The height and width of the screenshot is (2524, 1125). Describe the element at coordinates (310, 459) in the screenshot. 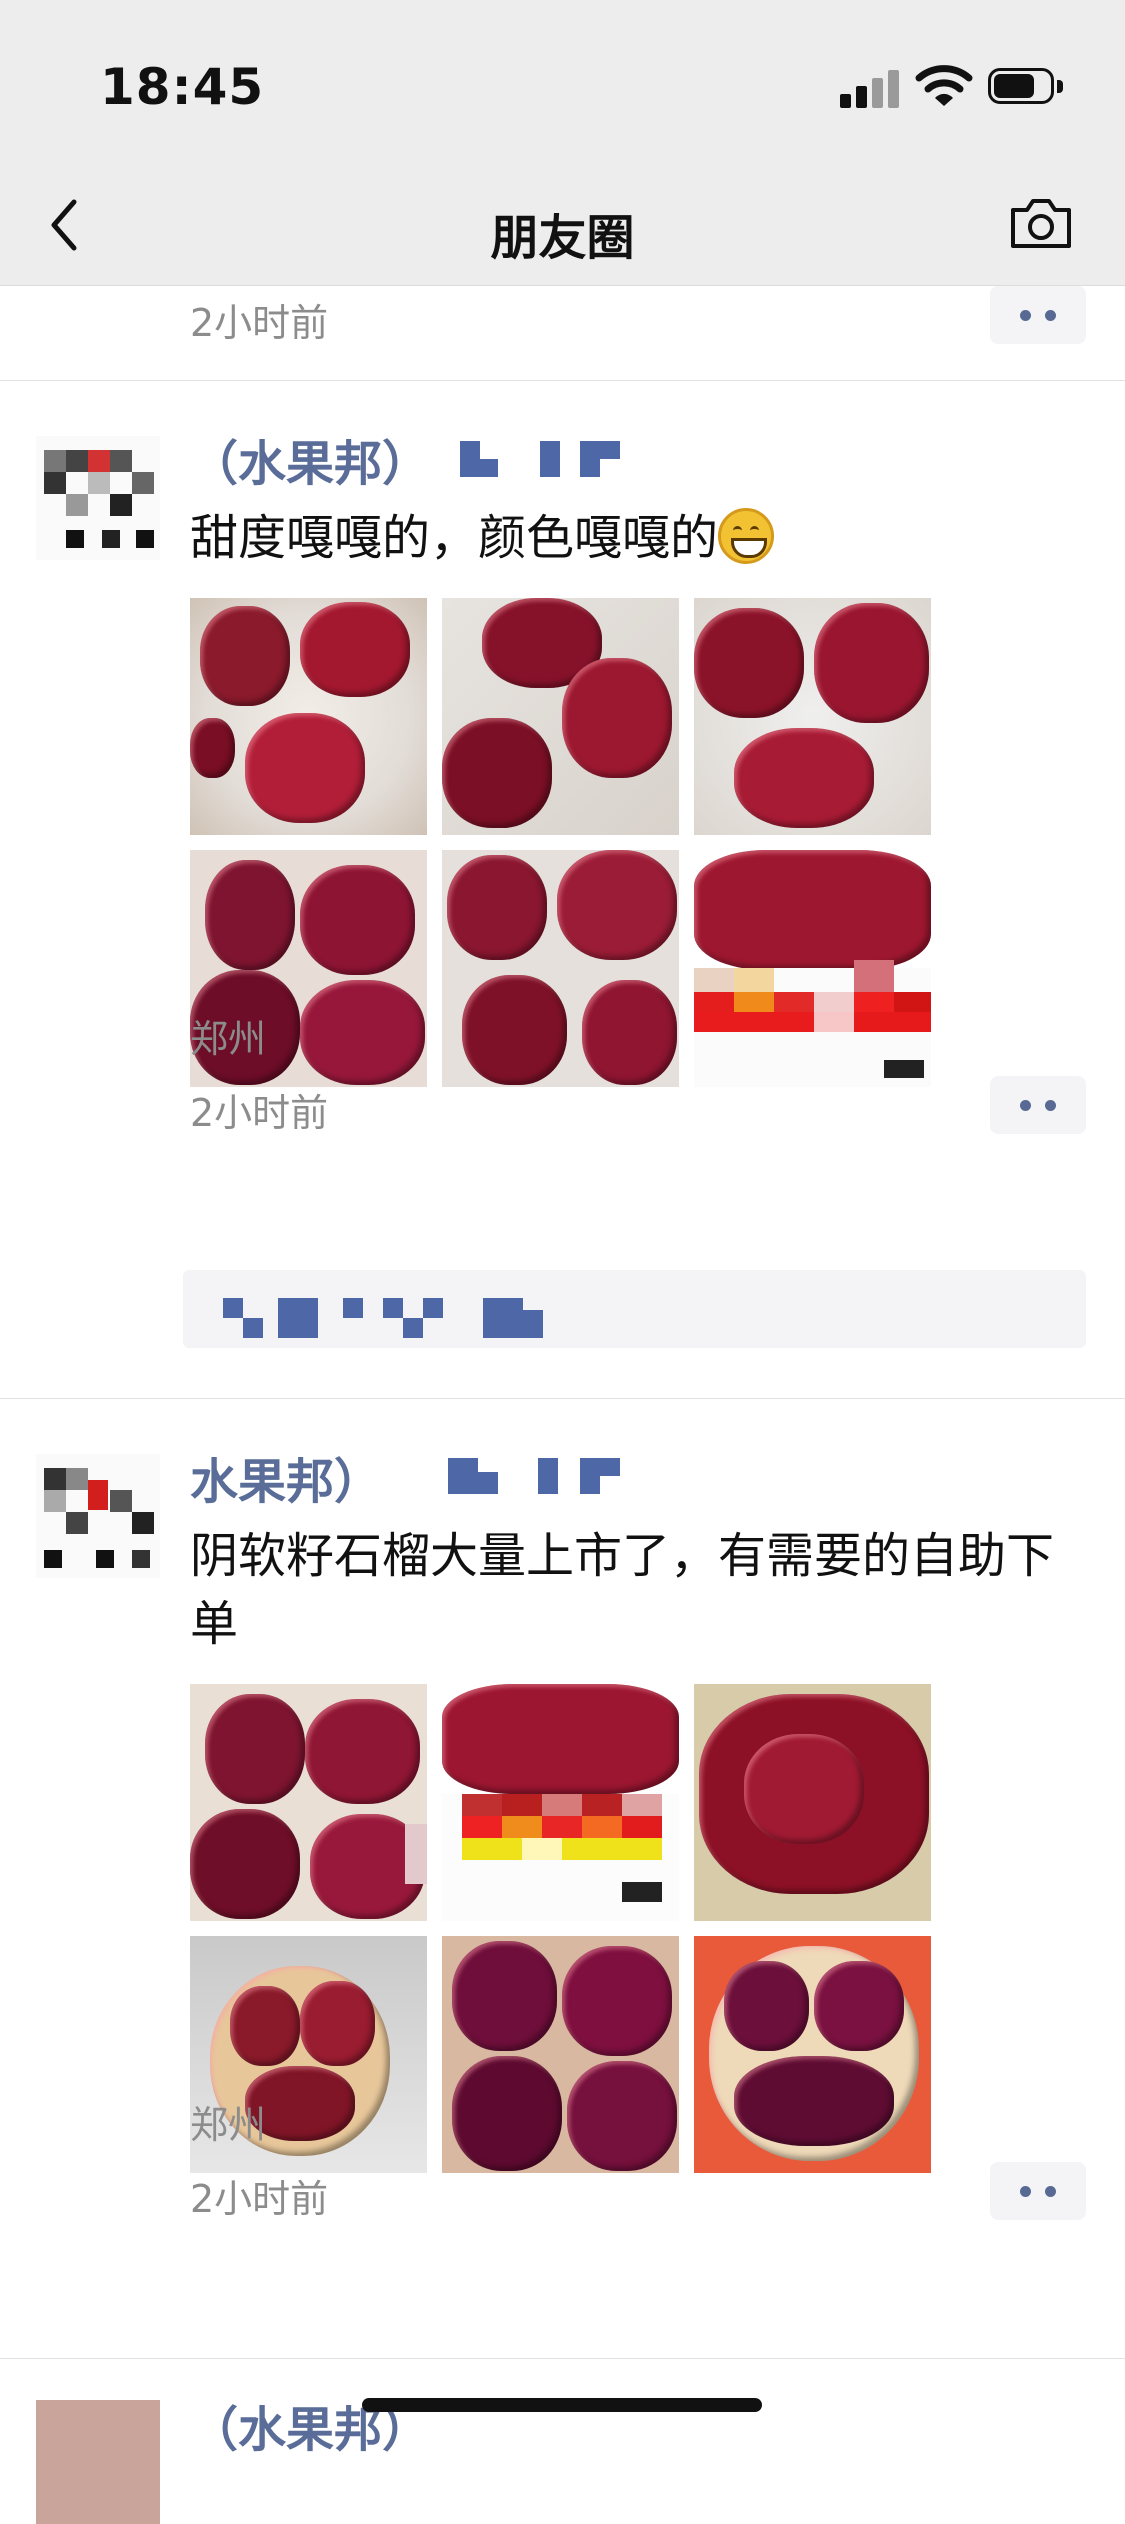

I see `post-username: （水果邦）` at that location.